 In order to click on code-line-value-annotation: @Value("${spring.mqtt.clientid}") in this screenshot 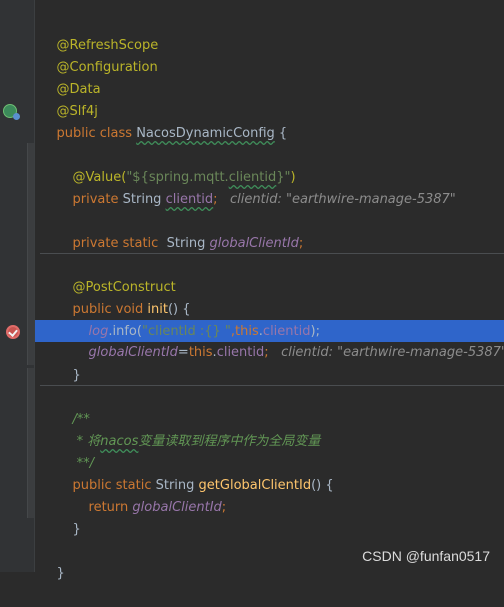, I will do `click(272, 165)`.